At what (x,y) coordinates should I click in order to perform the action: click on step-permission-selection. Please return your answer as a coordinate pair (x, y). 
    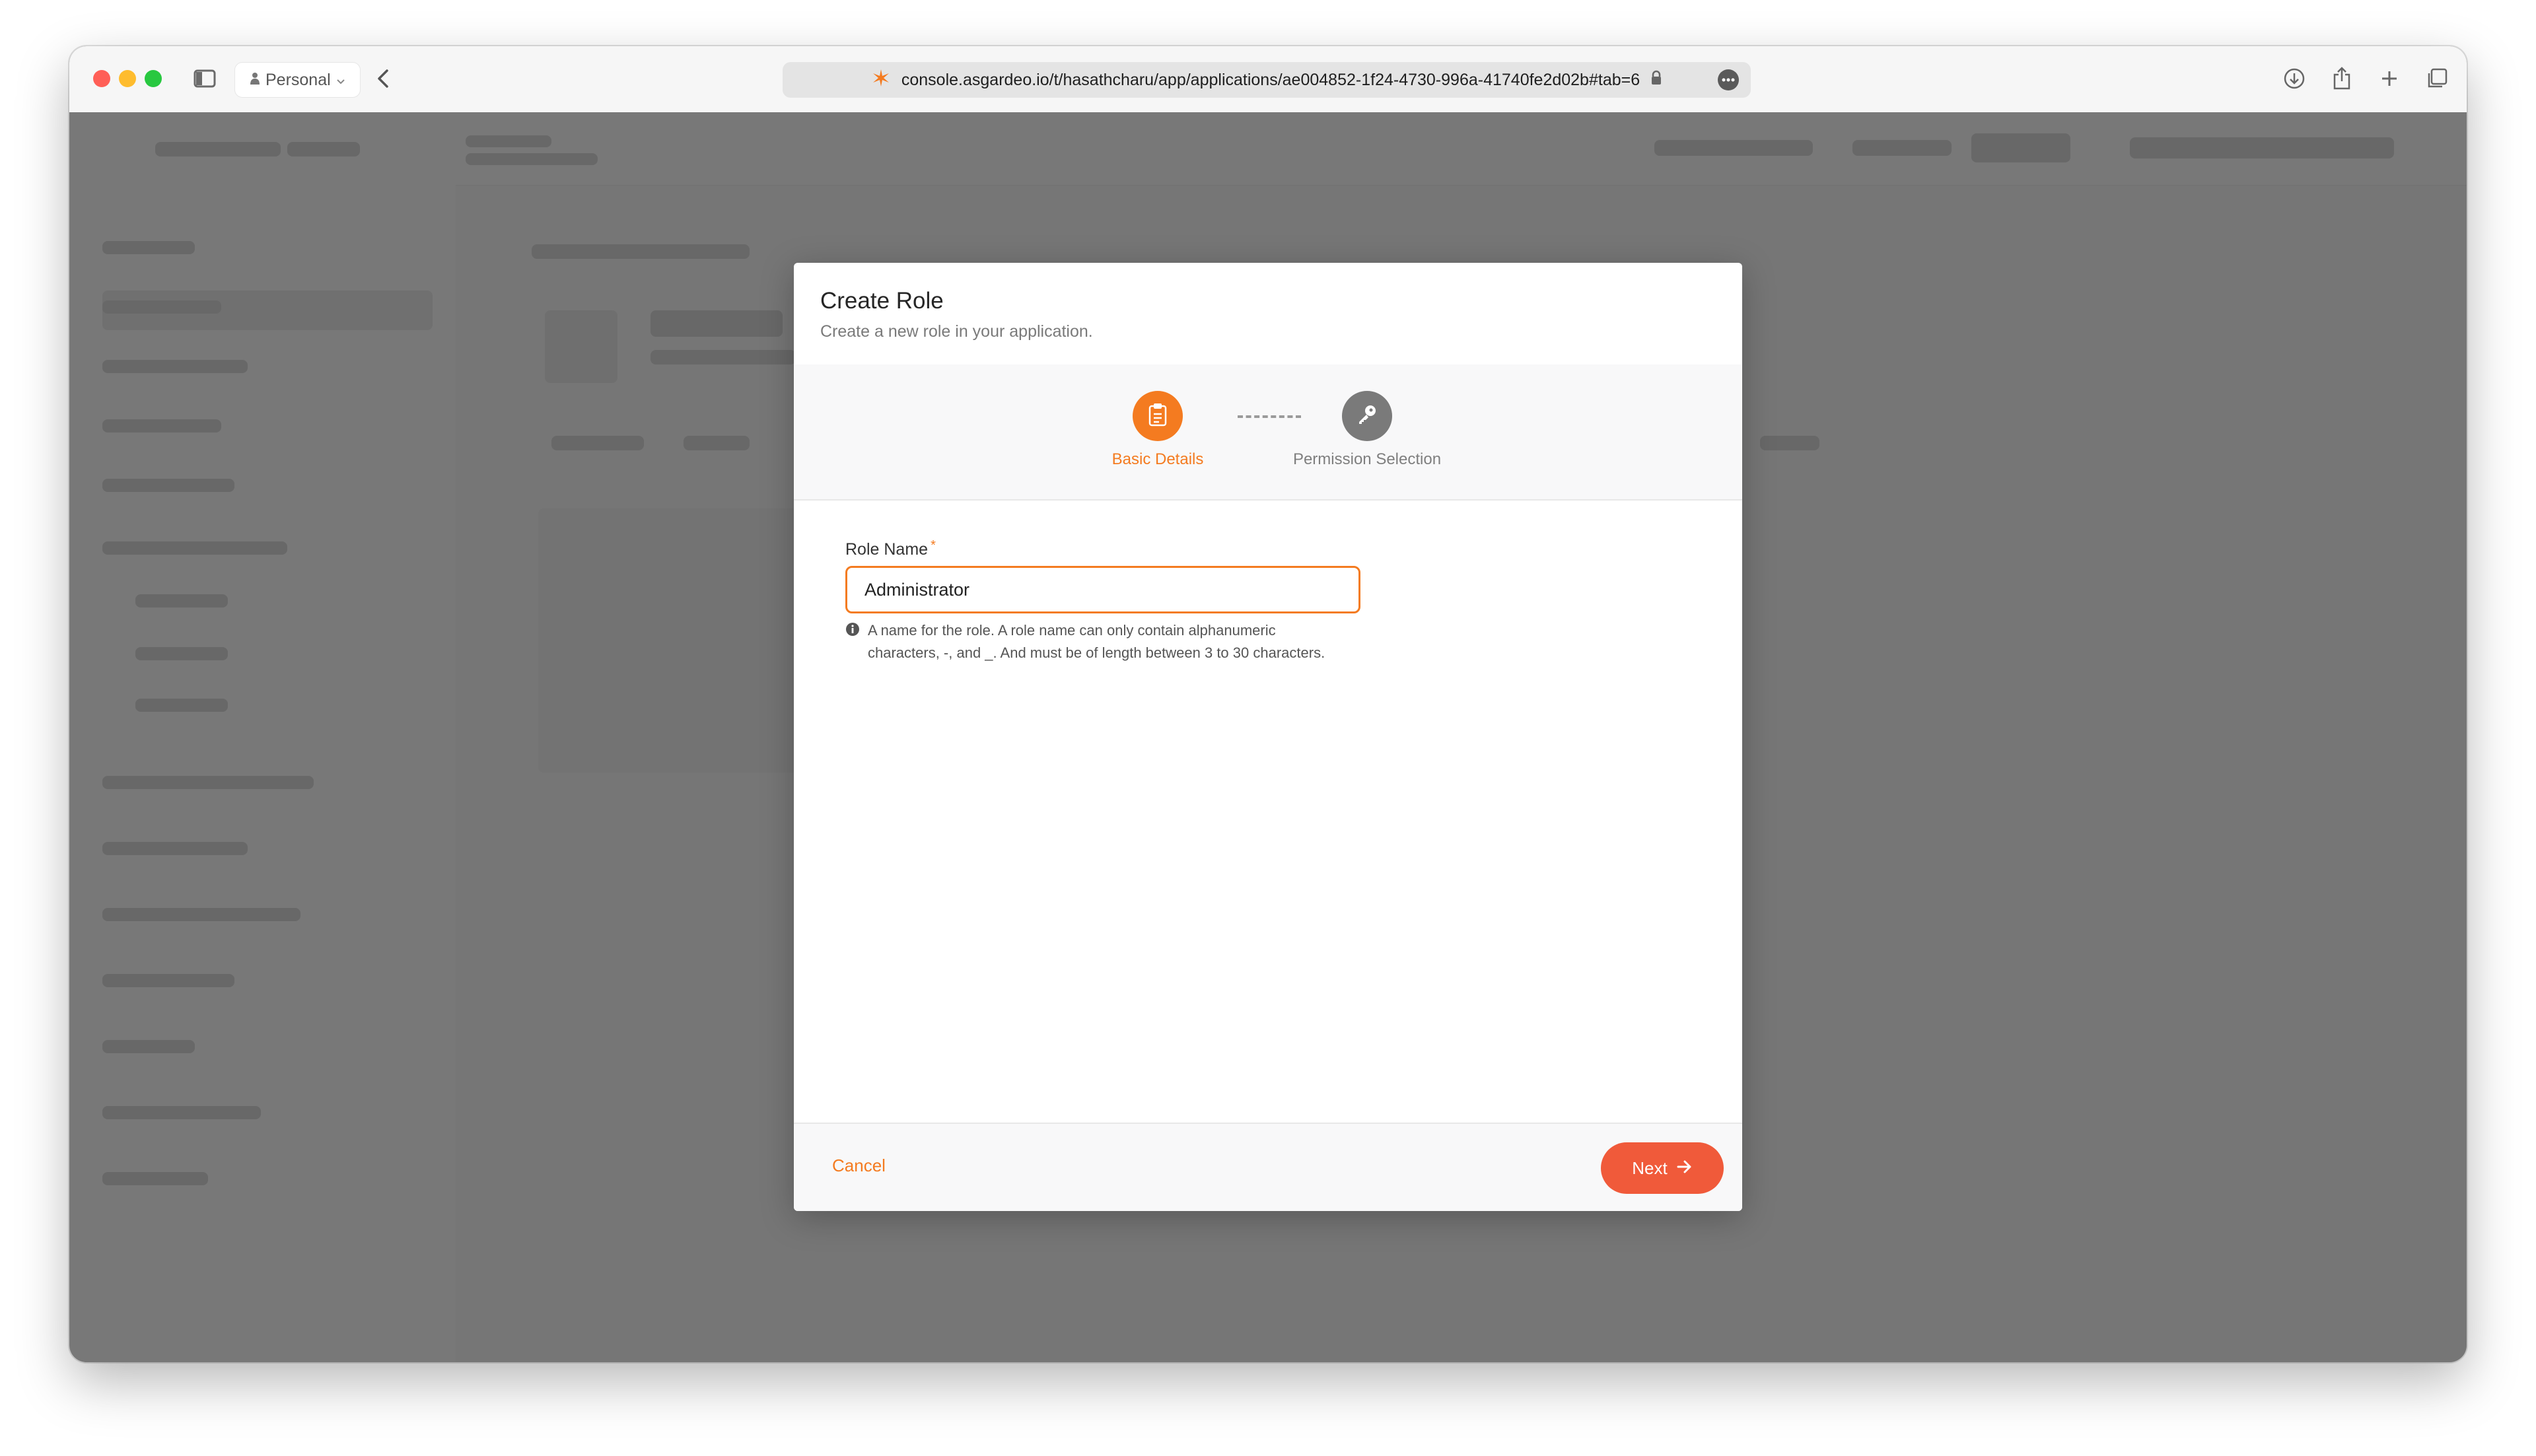
    Looking at the image, I should click on (1367, 416).